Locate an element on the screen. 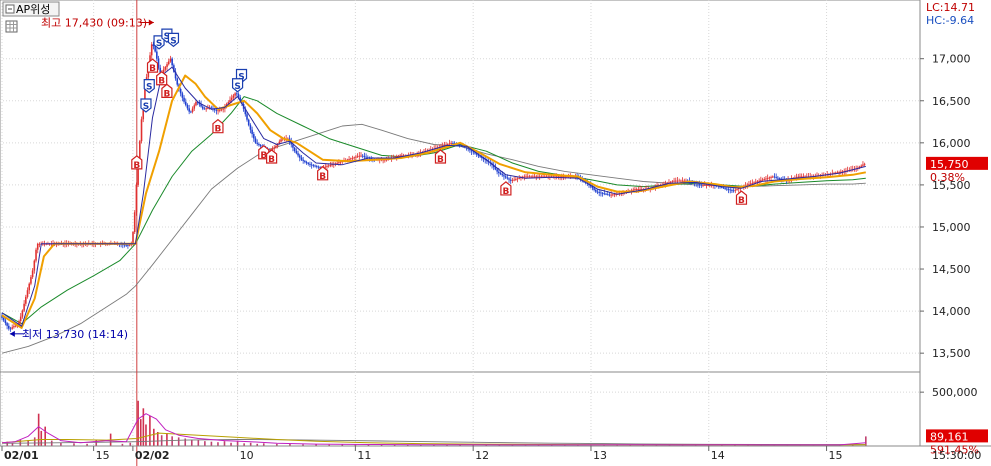 The width and height of the screenshot is (991, 466). time-tick-label: 10 is located at coordinates (247, 455).